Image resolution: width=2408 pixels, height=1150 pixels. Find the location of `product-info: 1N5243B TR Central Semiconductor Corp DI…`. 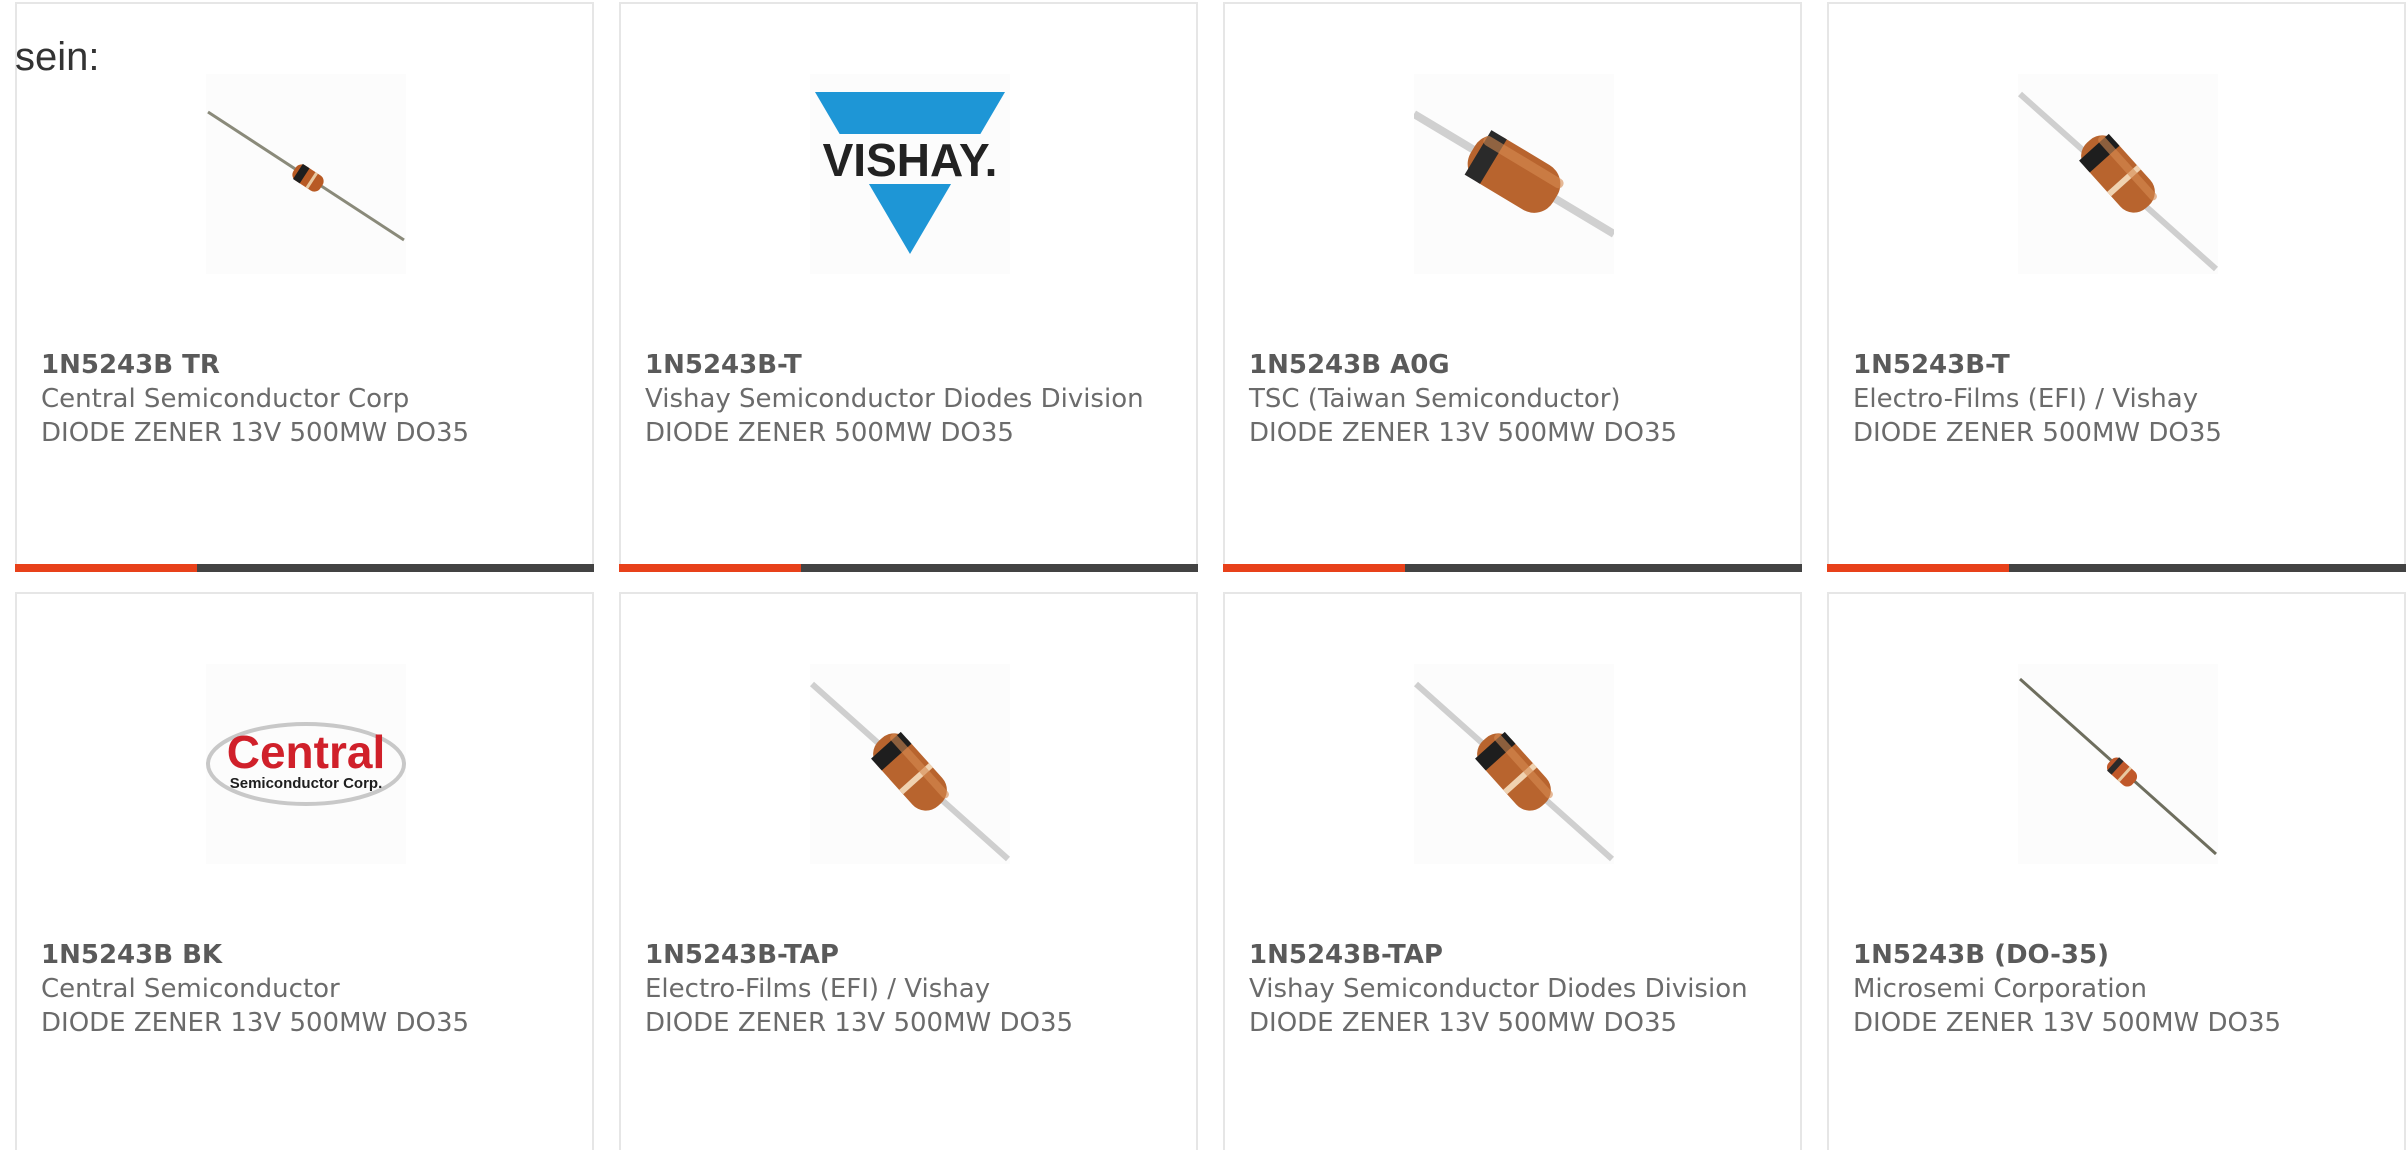

product-info: 1N5243B TR Central Semiconductor Corp DI… is located at coordinates (304, 399).